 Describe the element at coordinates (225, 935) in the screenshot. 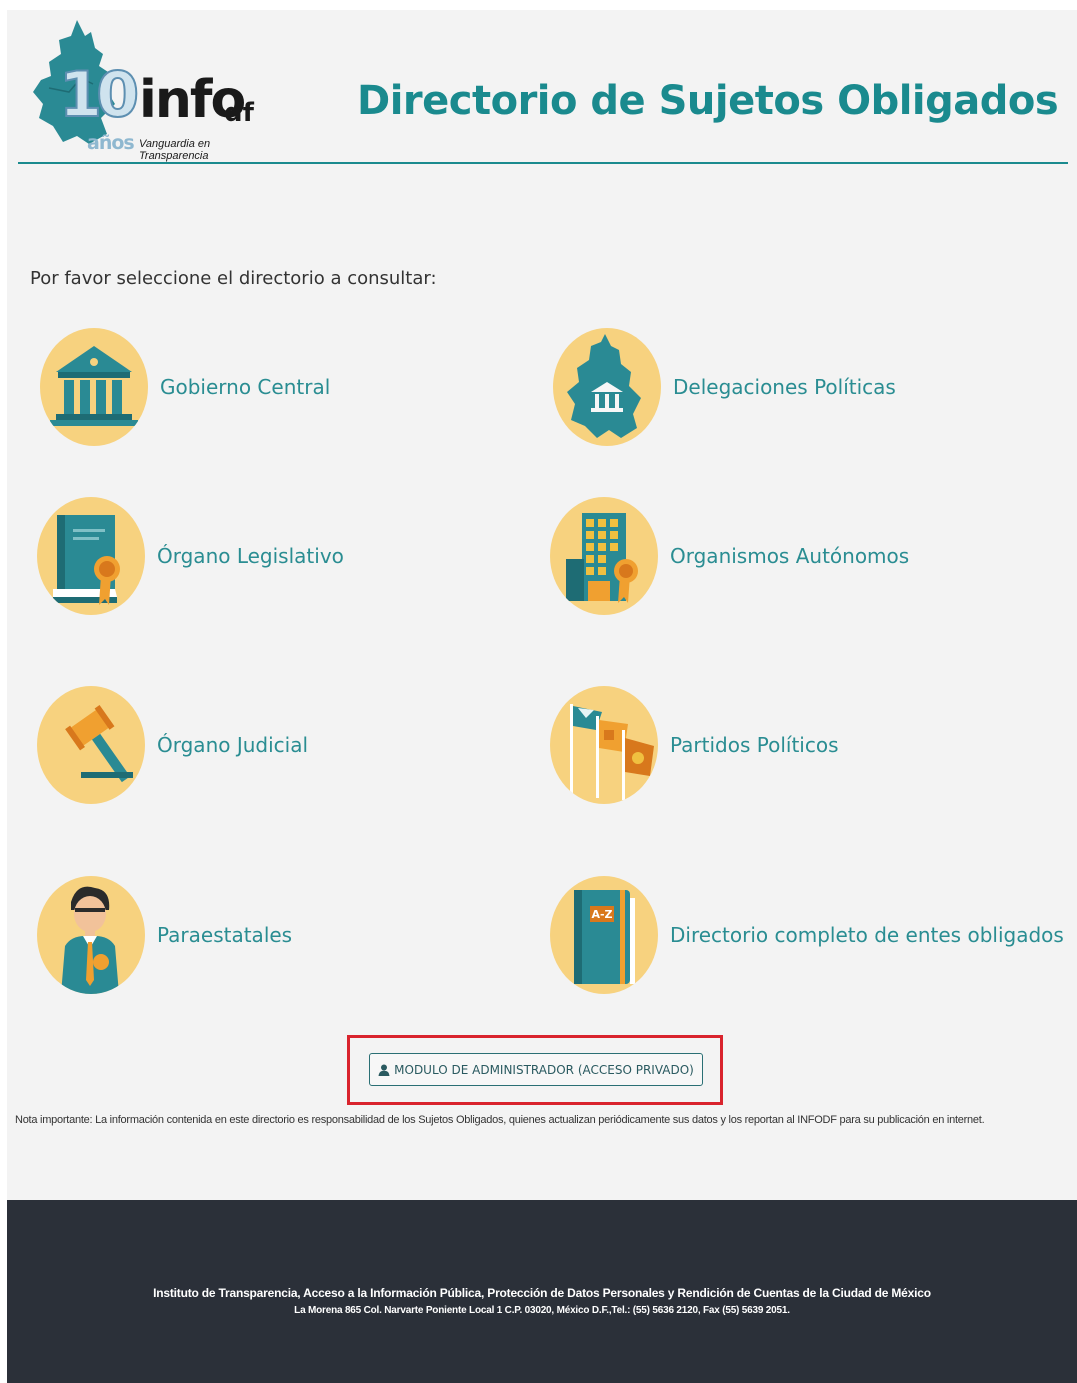

I see `directory-label: Paraestatales` at that location.